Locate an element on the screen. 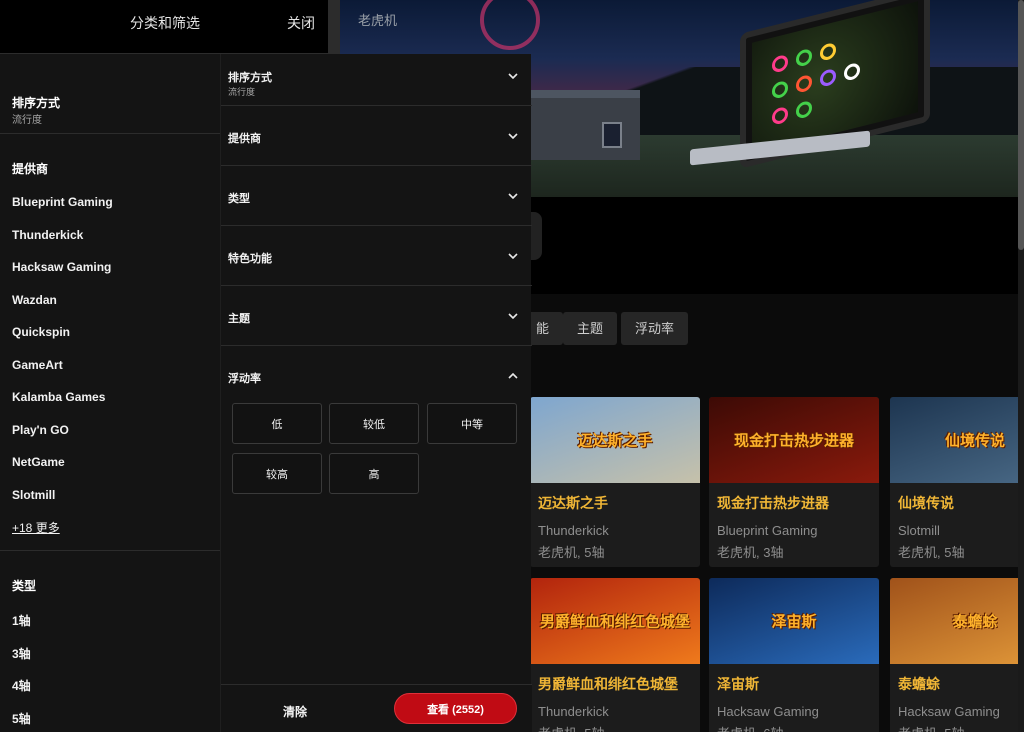 The image size is (1024, 732). provider-item: Quickspin is located at coordinates (41, 332).